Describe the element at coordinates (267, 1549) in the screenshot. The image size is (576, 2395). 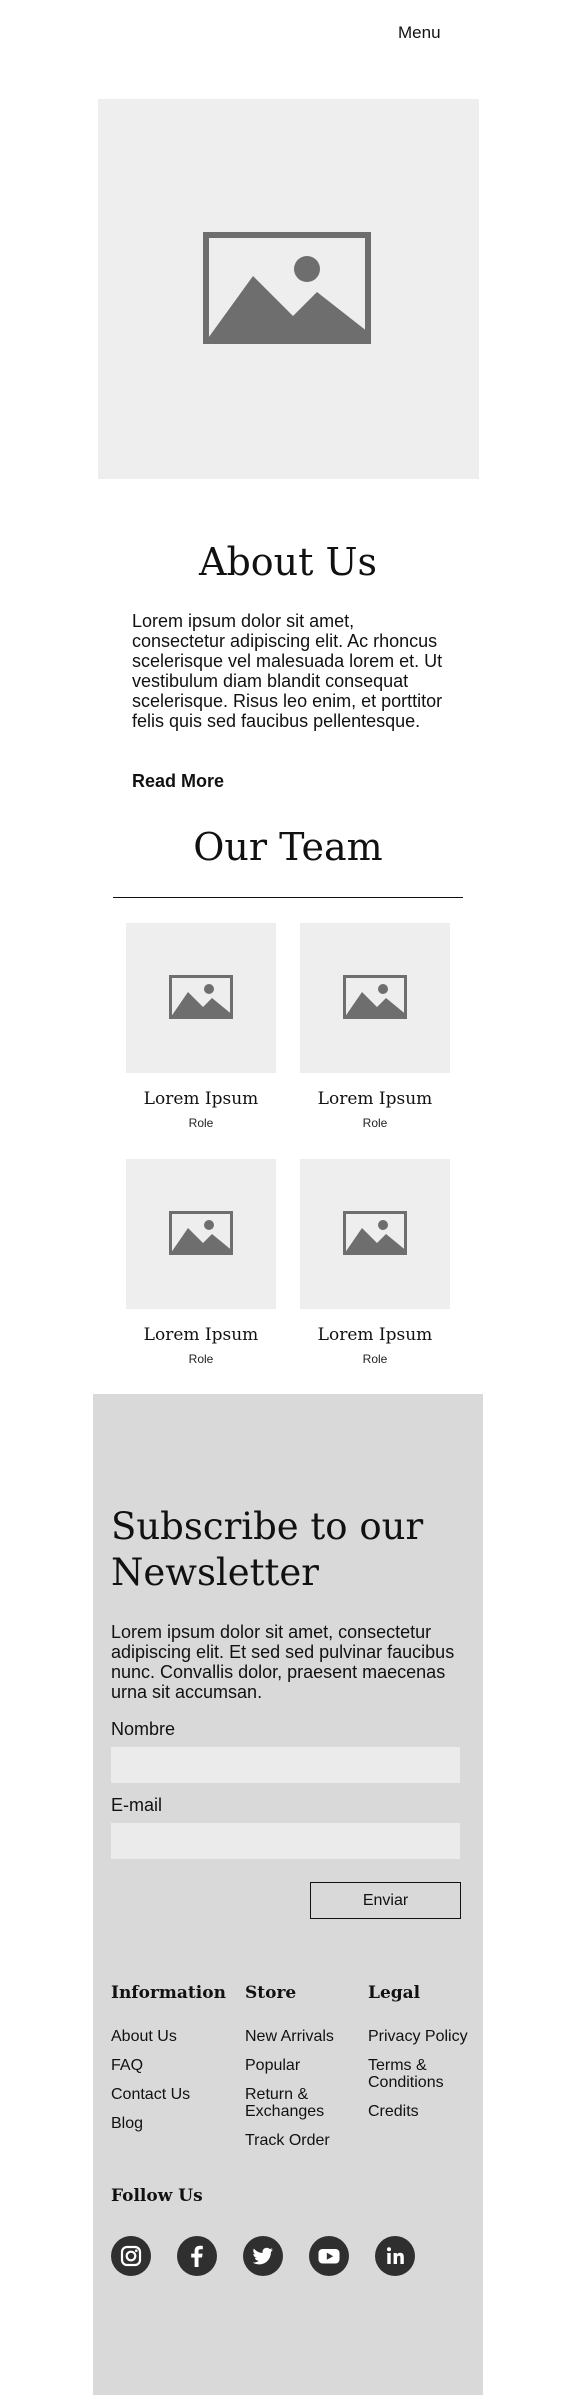
I see `newsletter-title: Subscribe to our Newsletter` at that location.